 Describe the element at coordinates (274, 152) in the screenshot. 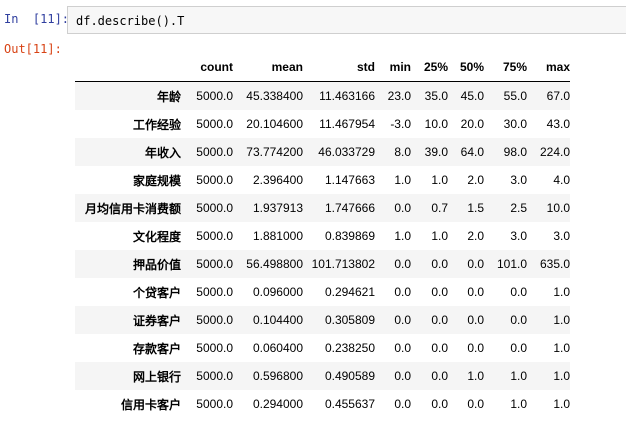

I see `table-cell: 73.774200` at that location.